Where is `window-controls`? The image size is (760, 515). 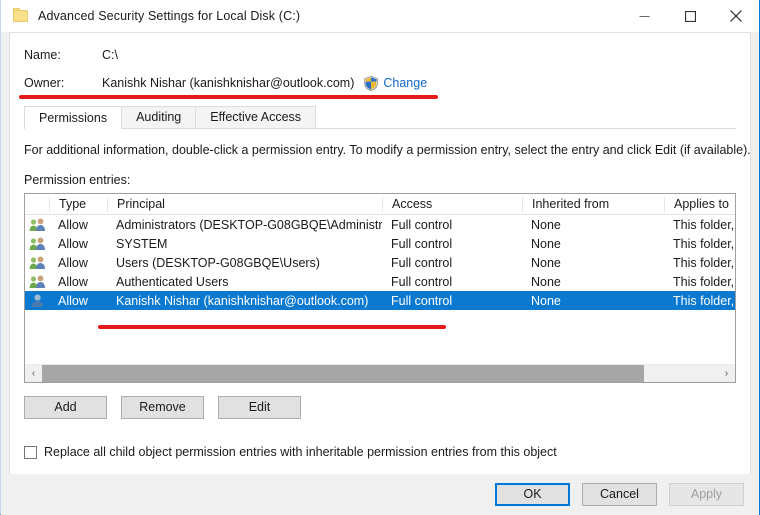
window-controls is located at coordinates (690, 16).